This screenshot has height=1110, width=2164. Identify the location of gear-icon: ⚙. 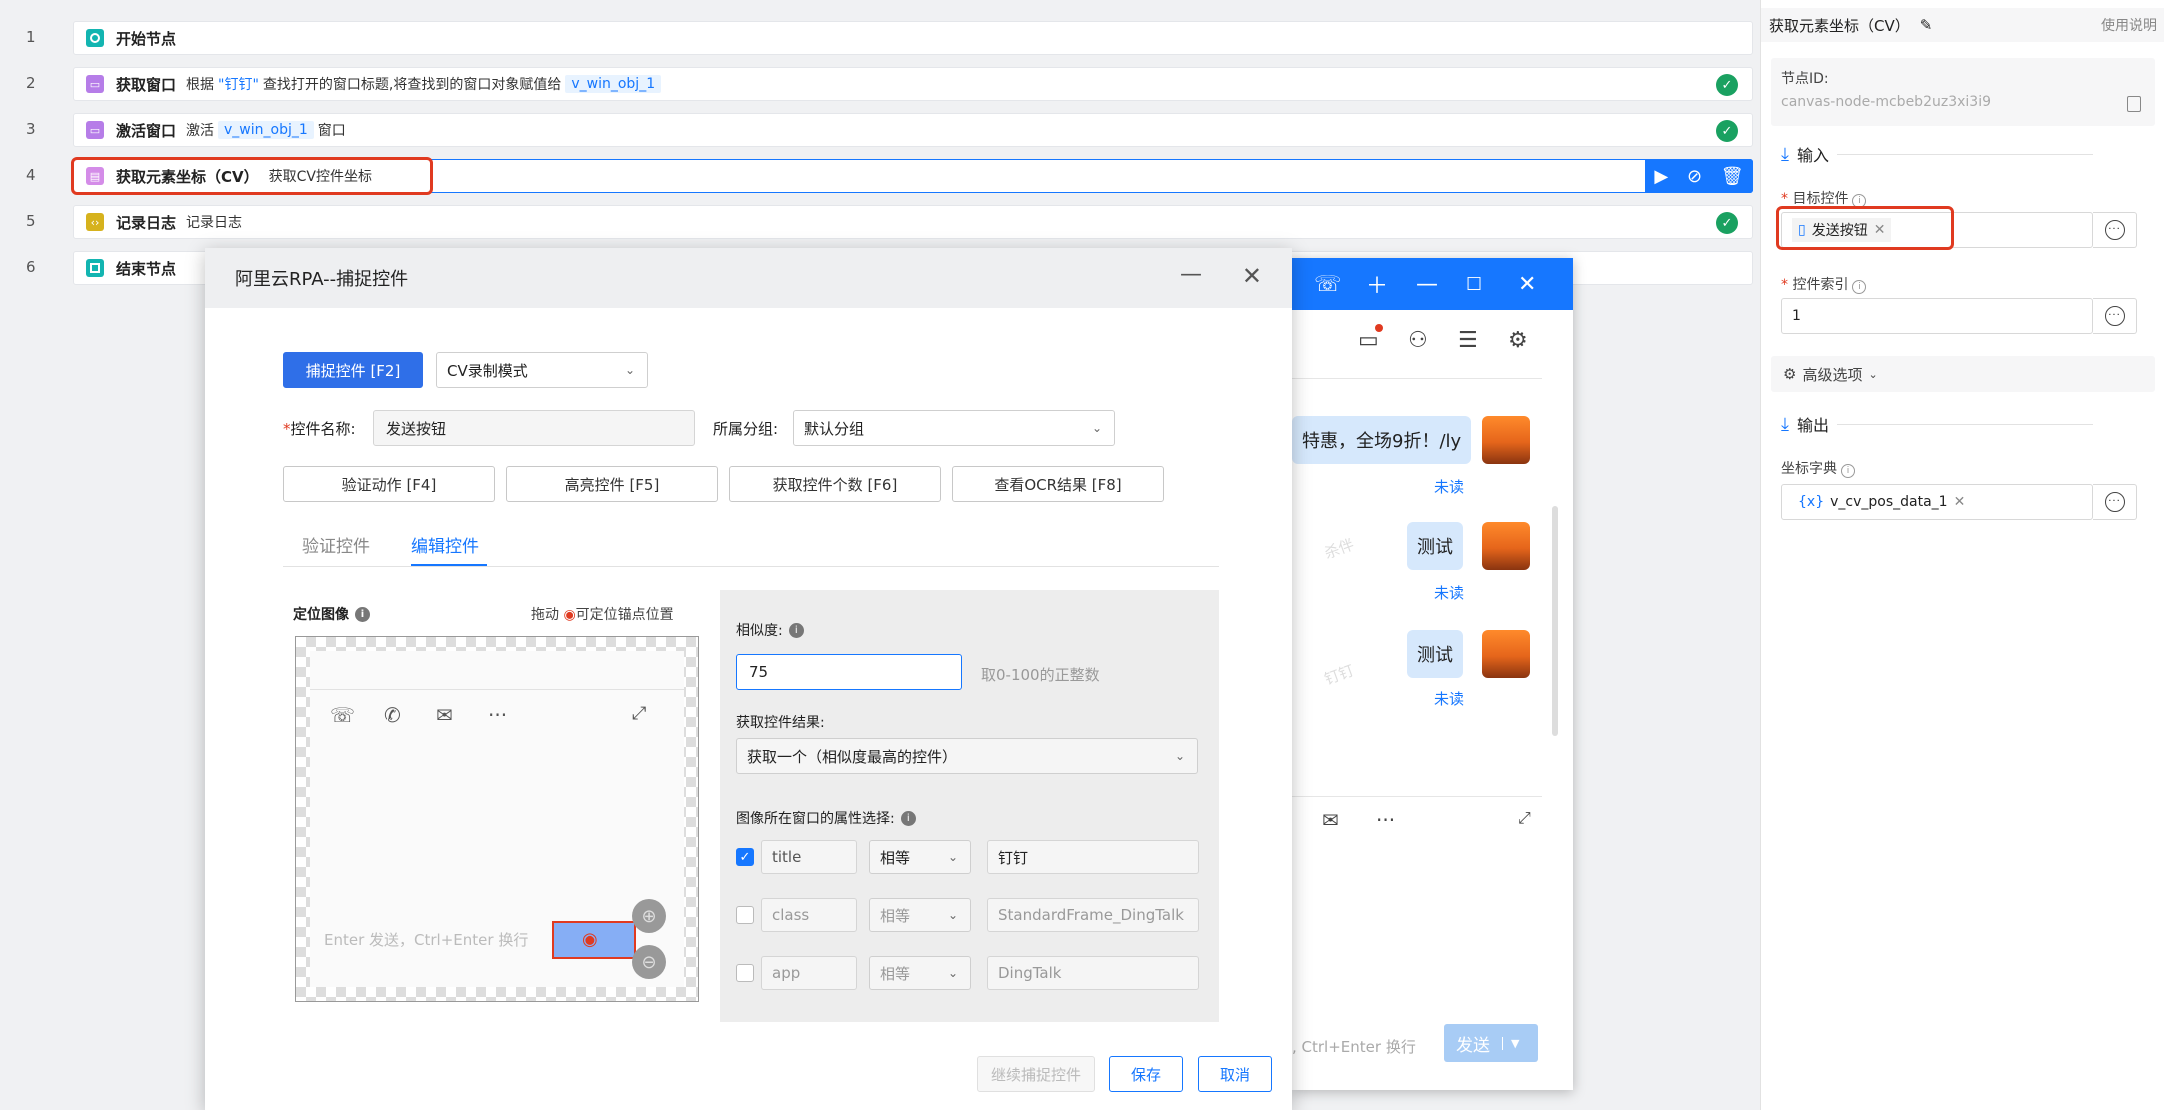
(1790, 374).